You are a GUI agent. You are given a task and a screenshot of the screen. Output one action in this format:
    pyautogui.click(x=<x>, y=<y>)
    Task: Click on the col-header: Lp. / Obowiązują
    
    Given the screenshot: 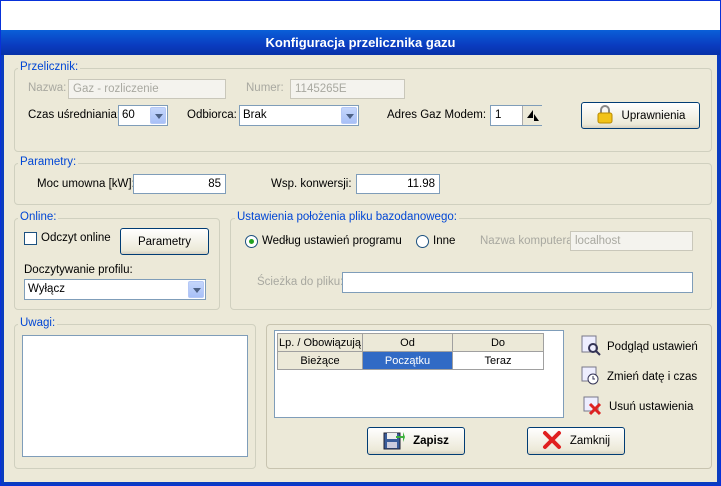 What is the action you would take?
    pyautogui.click(x=320, y=342)
    